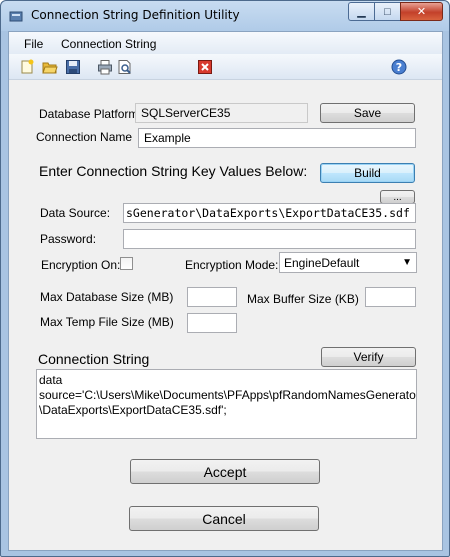 Image resolution: width=450 pixels, height=557 pixels. What do you see at coordinates (225, 471) in the screenshot?
I see `accept-button: Accept` at bounding box center [225, 471].